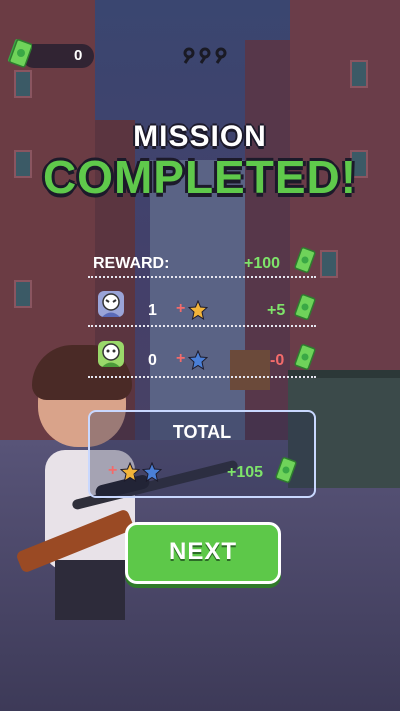  What do you see at coordinates (202, 454) in the screenshot?
I see `total-panel: TOTAL + +105` at bounding box center [202, 454].